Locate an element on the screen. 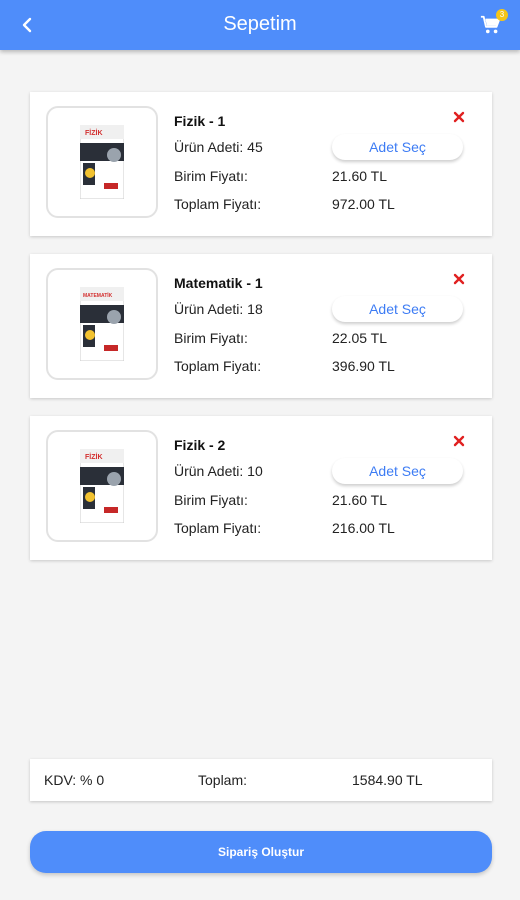 The width and height of the screenshot is (520, 900). svg-text: MATEMATİK is located at coordinates (98, 295).